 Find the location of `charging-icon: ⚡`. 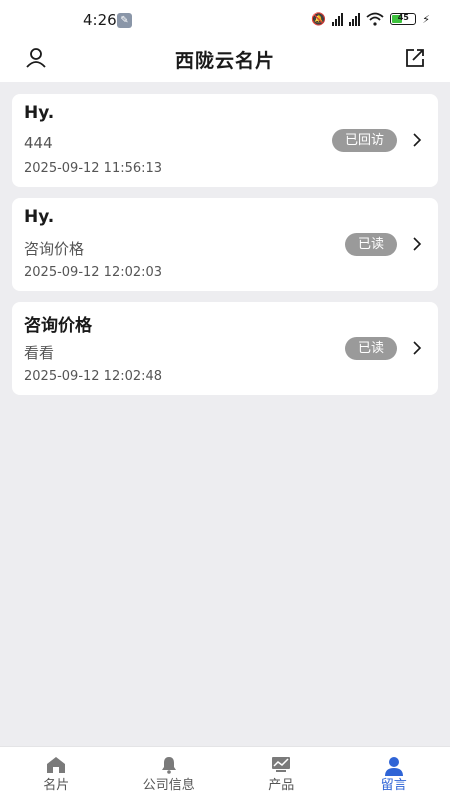

charging-icon: ⚡ is located at coordinates (426, 19).